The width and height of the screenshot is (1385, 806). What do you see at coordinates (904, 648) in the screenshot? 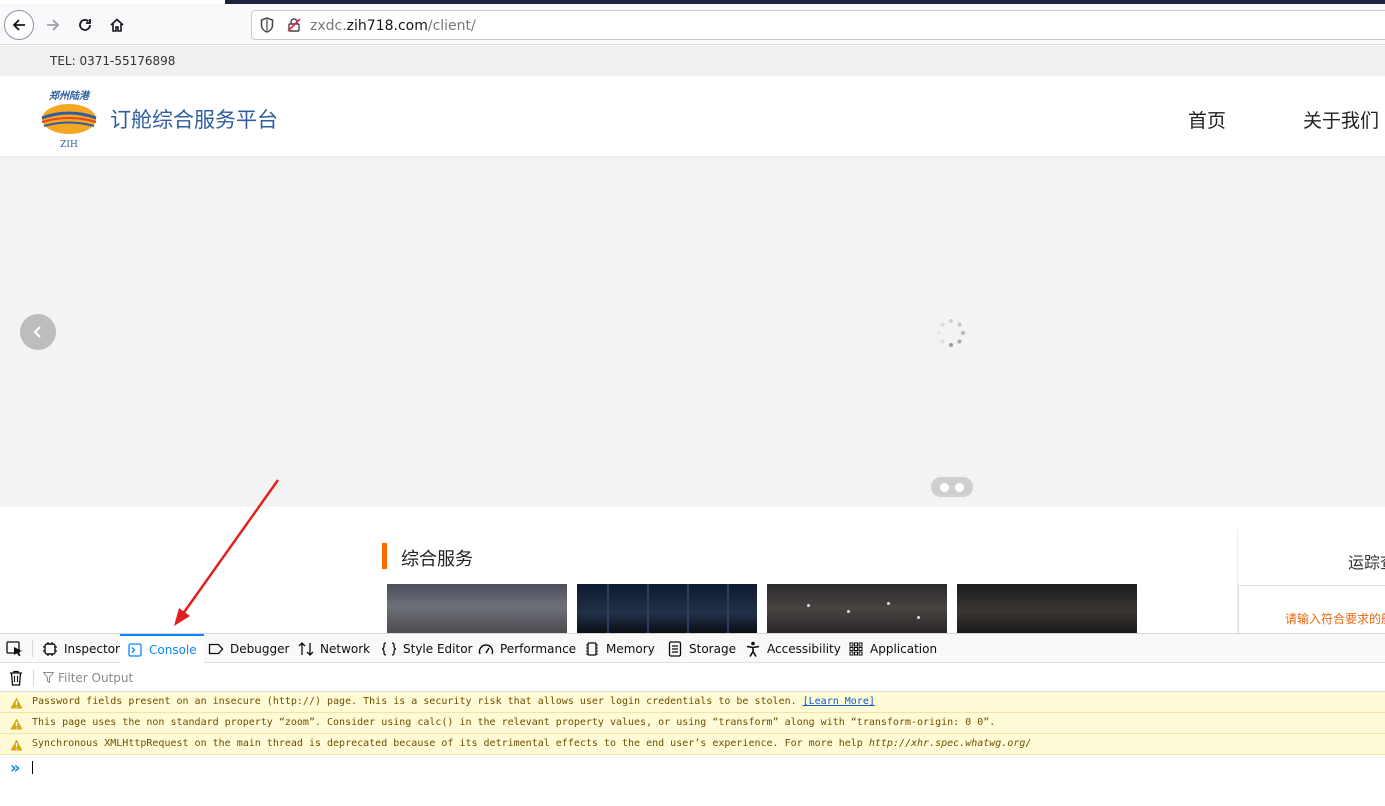
I see `tab-label: Application` at bounding box center [904, 648].